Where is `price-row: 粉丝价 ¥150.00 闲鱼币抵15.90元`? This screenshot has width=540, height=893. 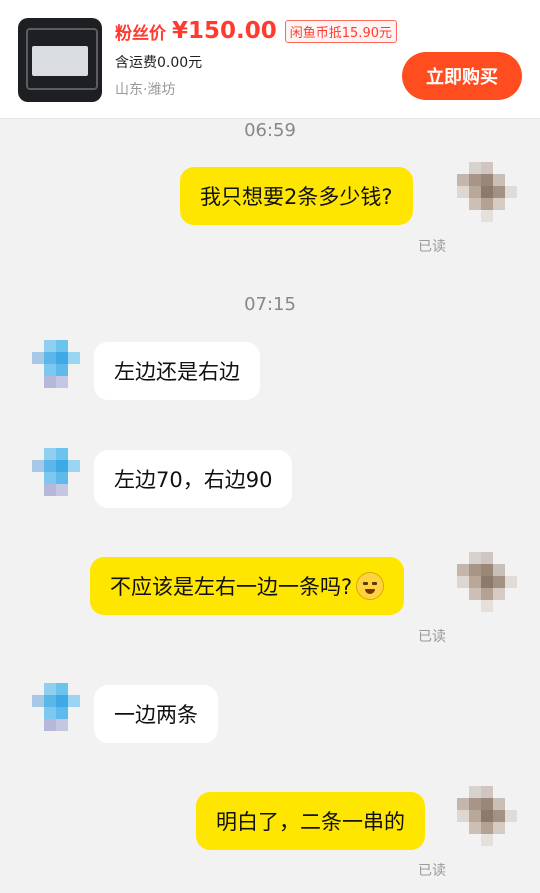 price-row: 粉丝价 ¥150.00 闲鱼币抵15.90元 is located at coordinates (256, 31).